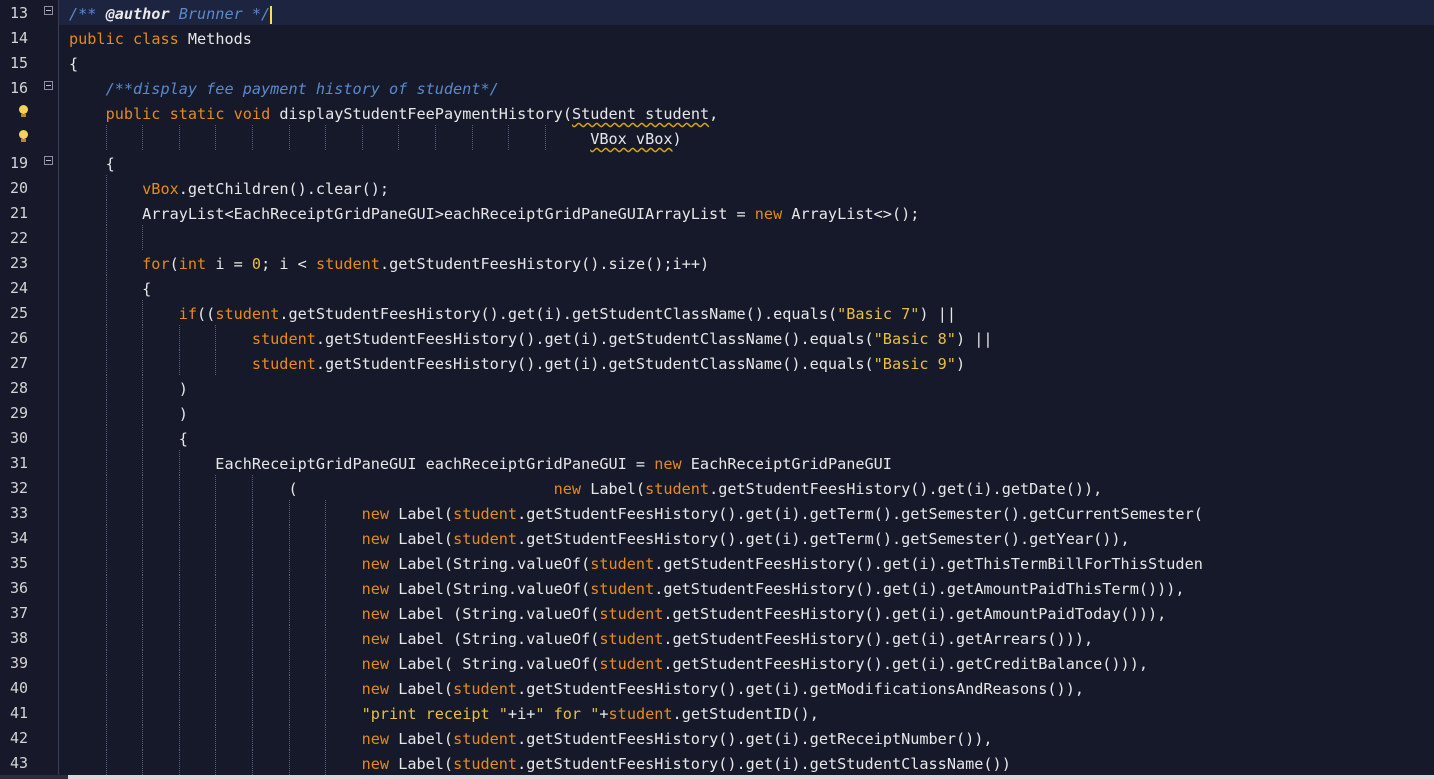  What do you see at coordinates (751, 777) in the screenshot?
I see `horizontal-scrollbar-thumb` at bounding box center [751, 777].